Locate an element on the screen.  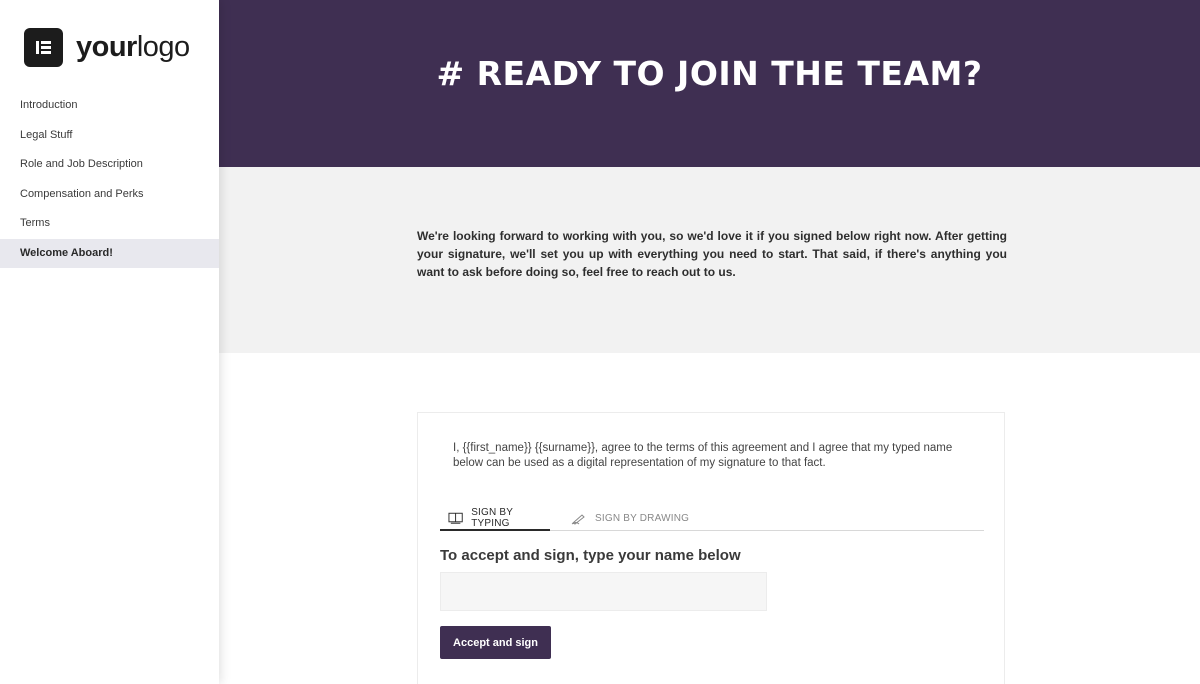
tab-sign-by-typing: SIGN BY TYPING is located at coordinates (495, 518).